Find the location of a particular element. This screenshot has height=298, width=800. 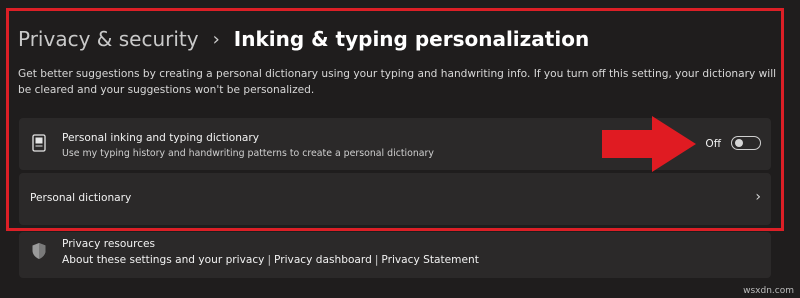

shield-icon is located at coordinates (39, 251).